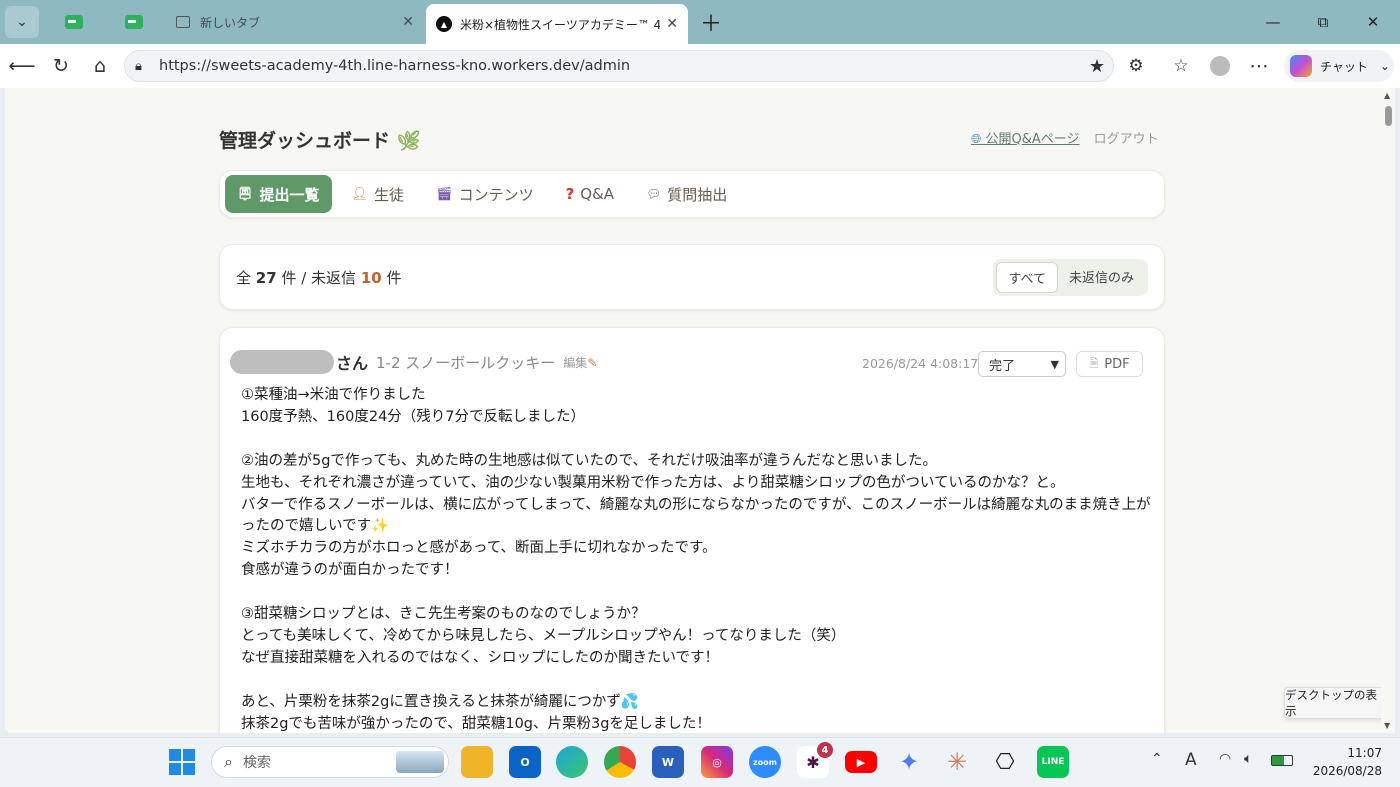 The image size is (1400, 787). I want to click on scrollbar: ▲ ▼, so click(1388, 410).